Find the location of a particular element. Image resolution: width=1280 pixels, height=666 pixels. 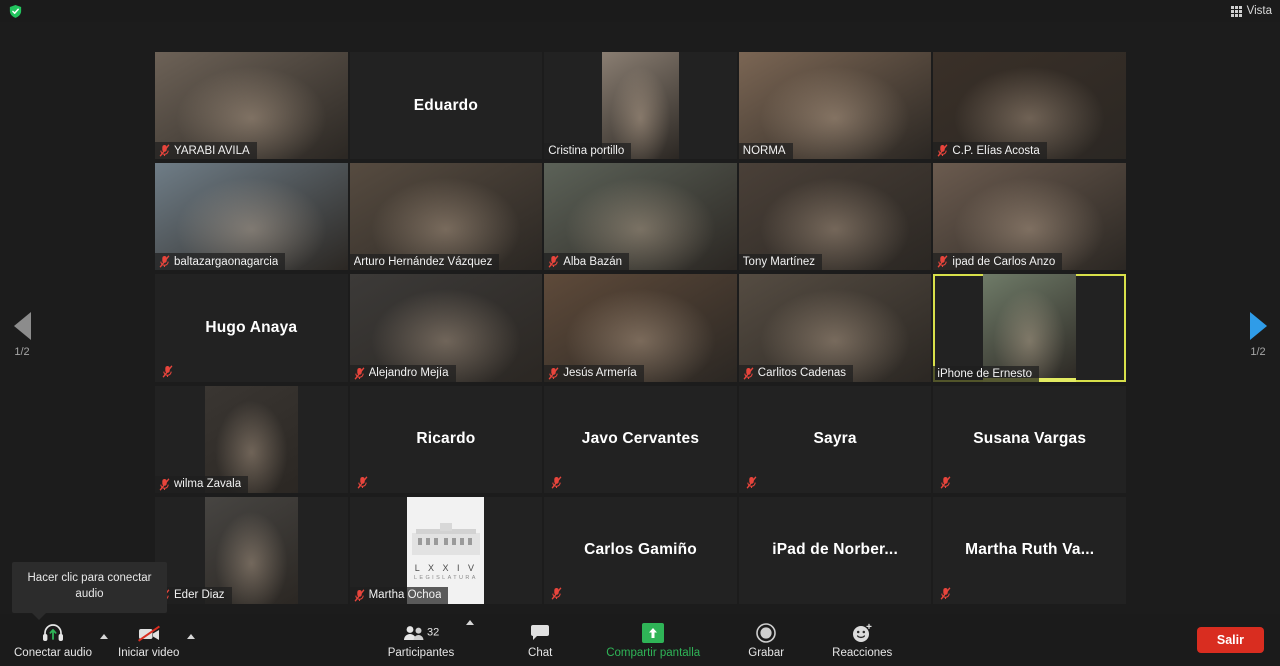

toolbar-right-group: Salir is located at coordinates (1230, 640).